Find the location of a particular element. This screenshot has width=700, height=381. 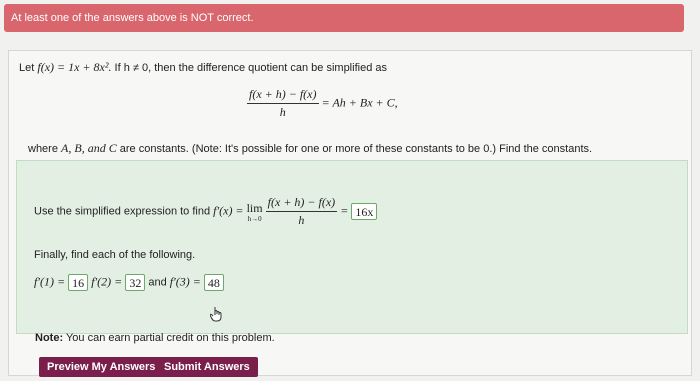

evaluate-answers: f′(1) = 16 f′(2) = 32 and f′(3) = 48 is located at coordinates (129, 282).